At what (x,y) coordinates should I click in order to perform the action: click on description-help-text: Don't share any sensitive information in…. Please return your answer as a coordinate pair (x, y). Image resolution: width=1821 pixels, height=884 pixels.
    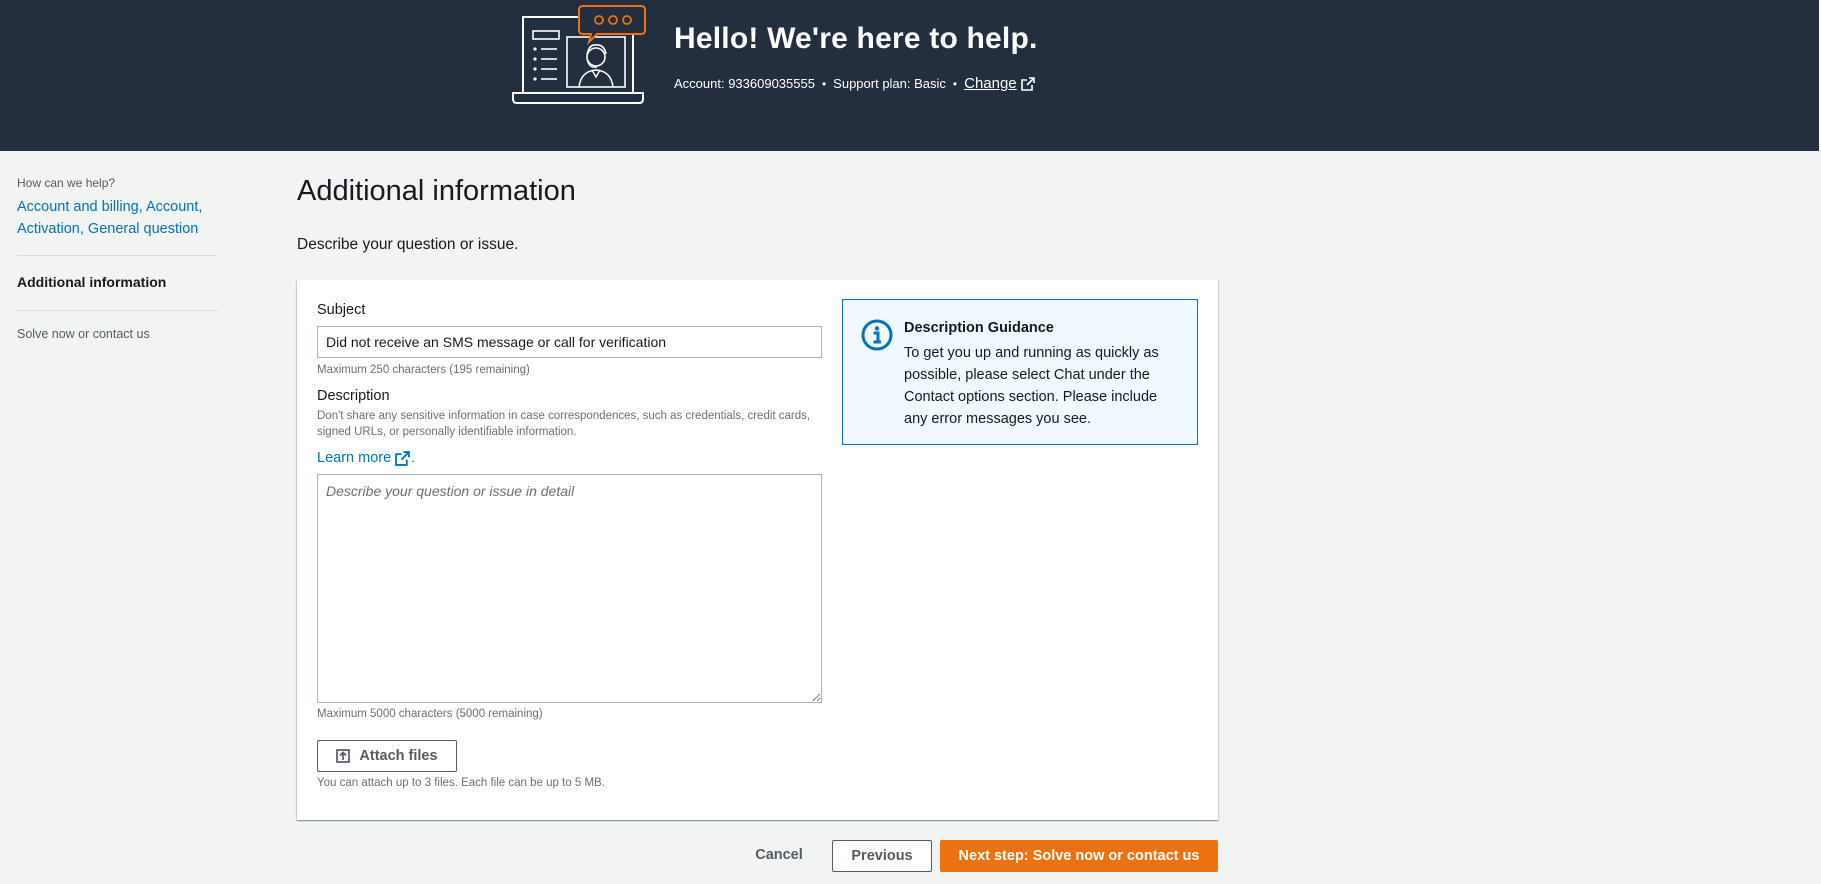
    Looking at the image, I should click on (564, 424).